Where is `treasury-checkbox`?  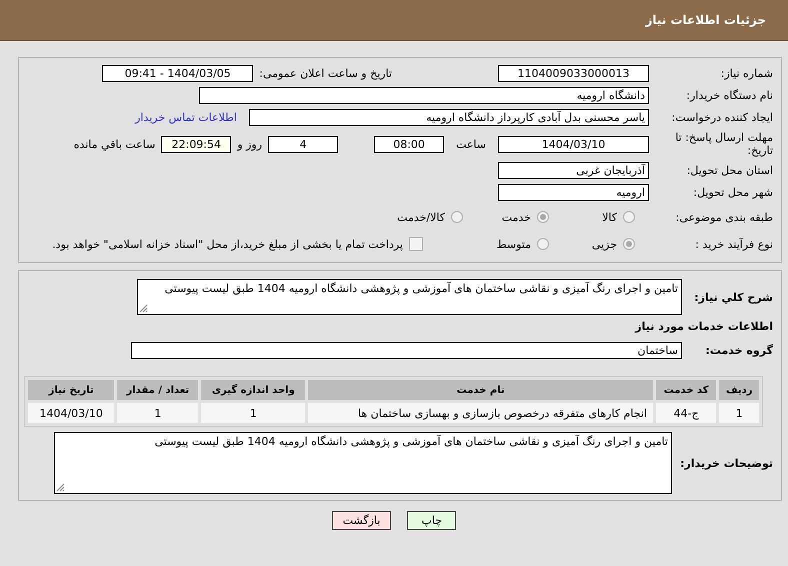 treasury-checkbox is located at coordinates (416, 244).